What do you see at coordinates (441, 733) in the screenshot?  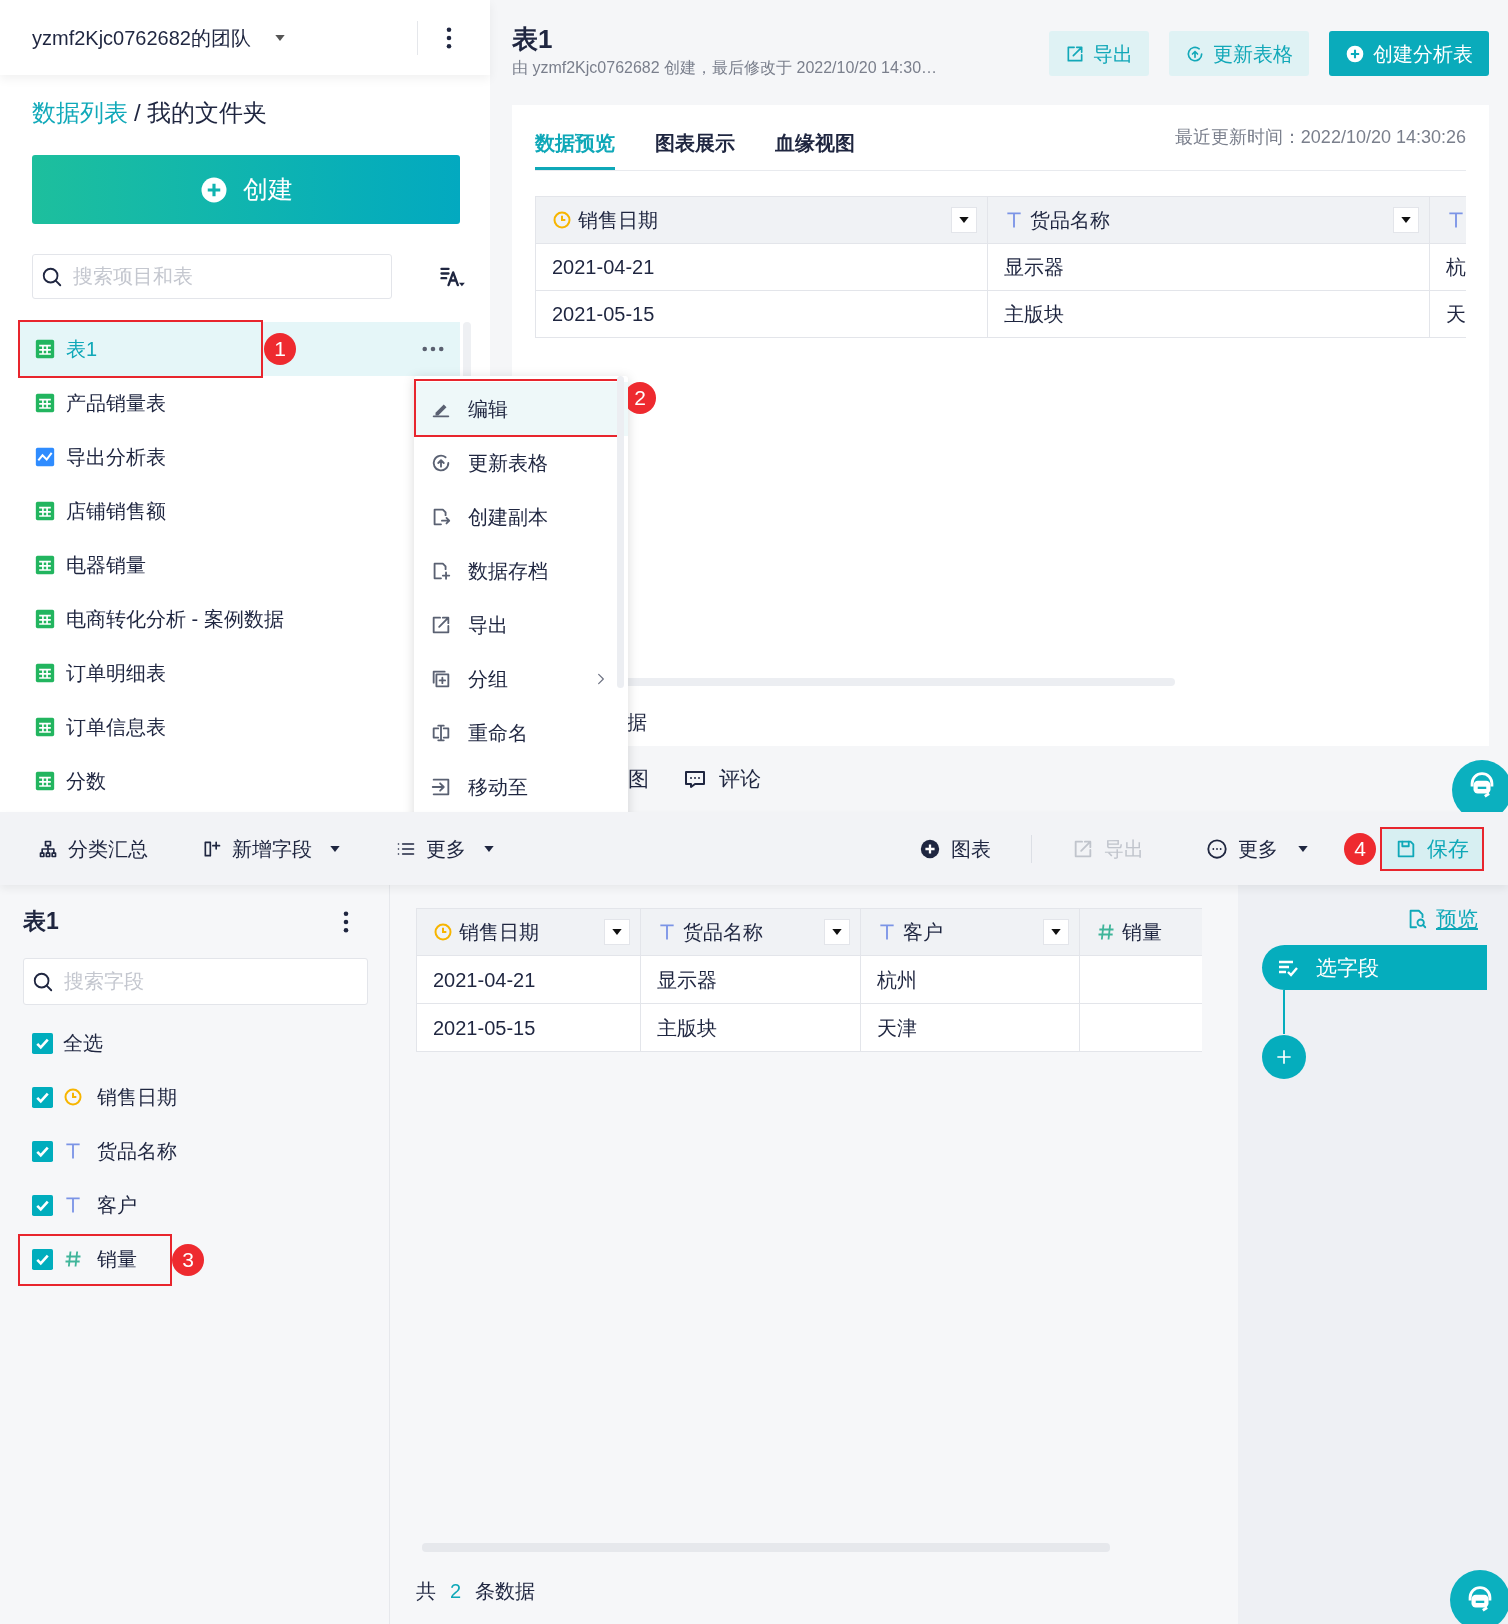 I see `text-cursor-icon` at bounding box center [441, 733].